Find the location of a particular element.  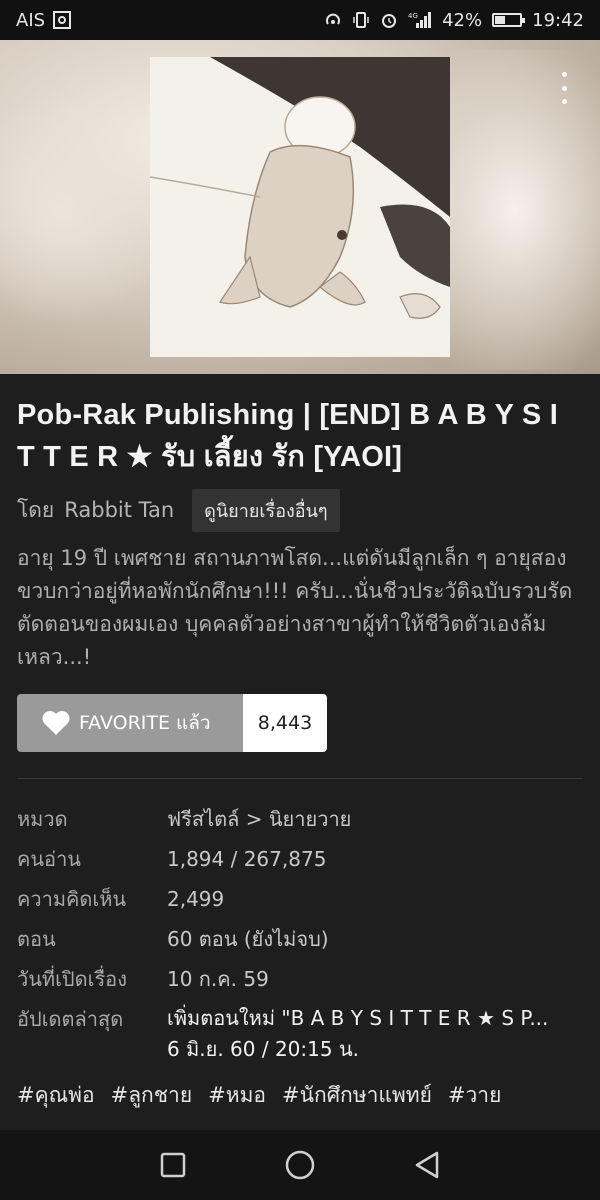

more-vertical-icon is located at coordinates (564, 88).